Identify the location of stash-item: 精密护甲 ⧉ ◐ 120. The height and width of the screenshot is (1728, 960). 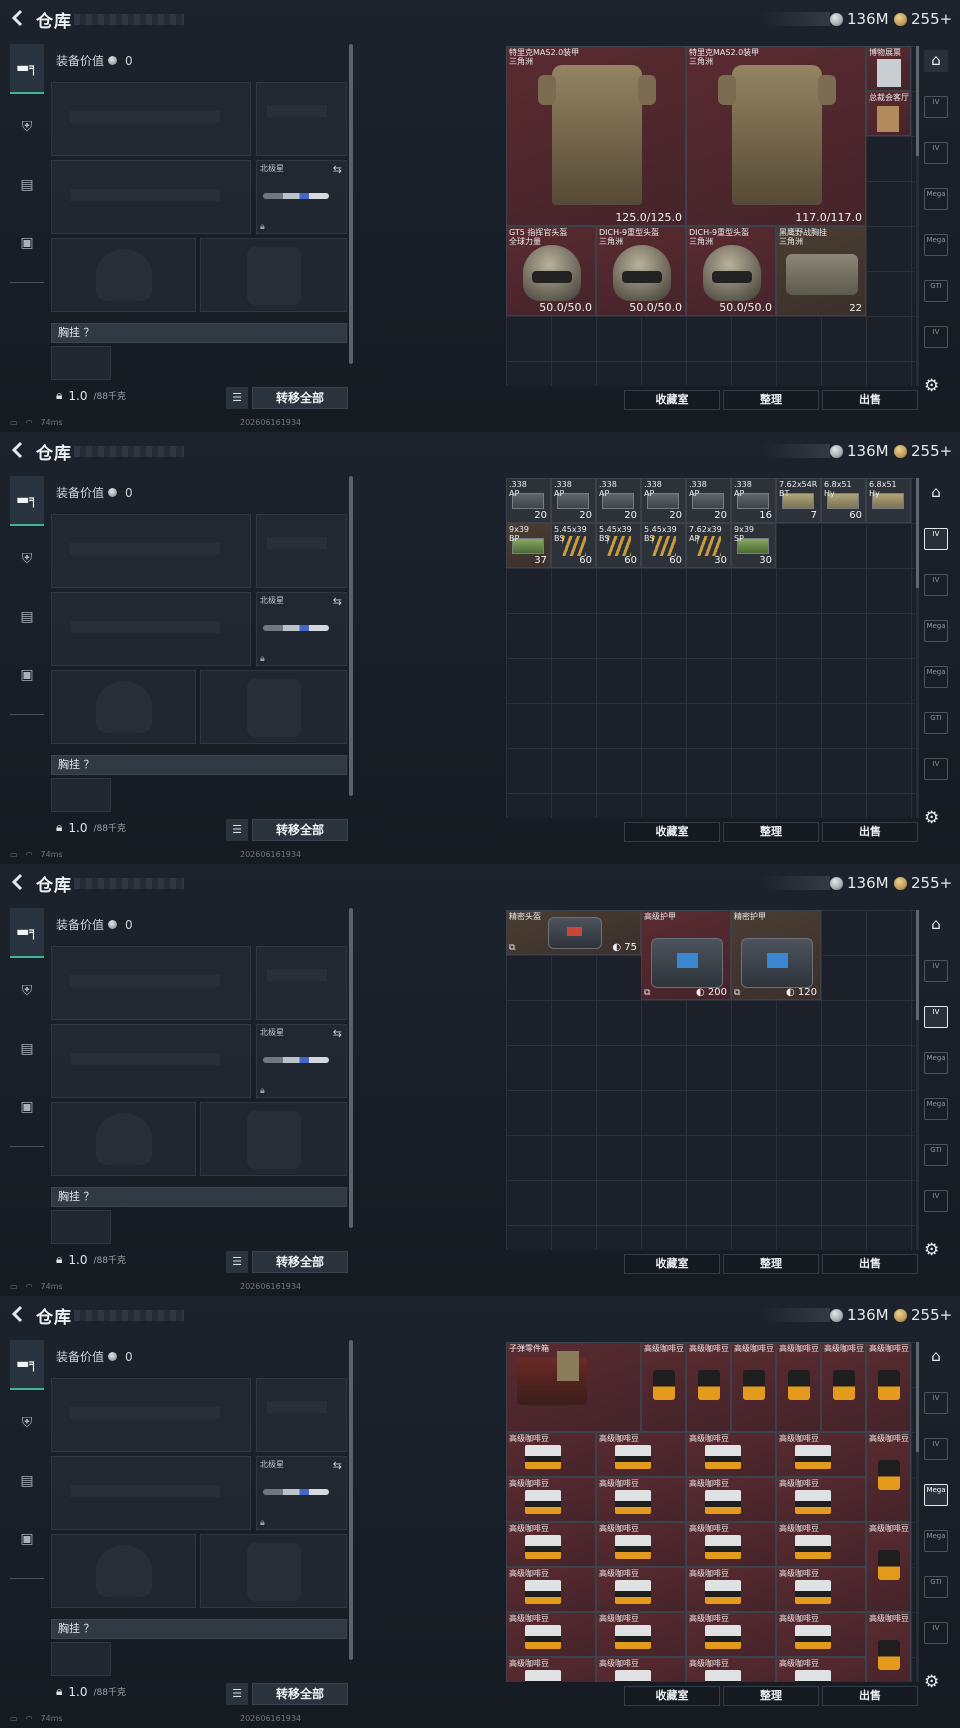
(776, 955).